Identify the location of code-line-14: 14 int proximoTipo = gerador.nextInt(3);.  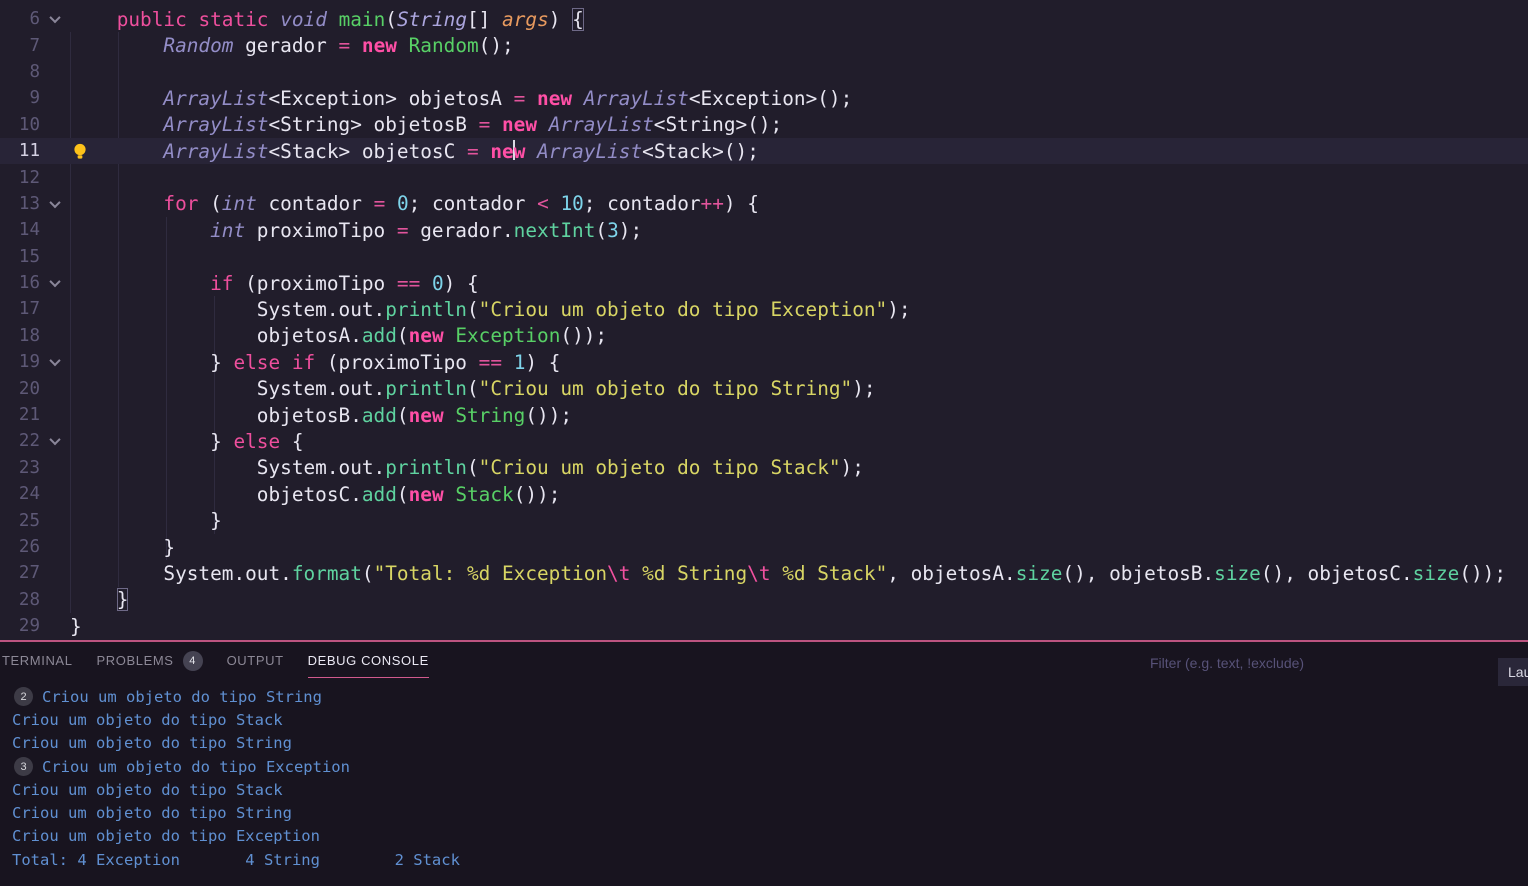
(764, 230).